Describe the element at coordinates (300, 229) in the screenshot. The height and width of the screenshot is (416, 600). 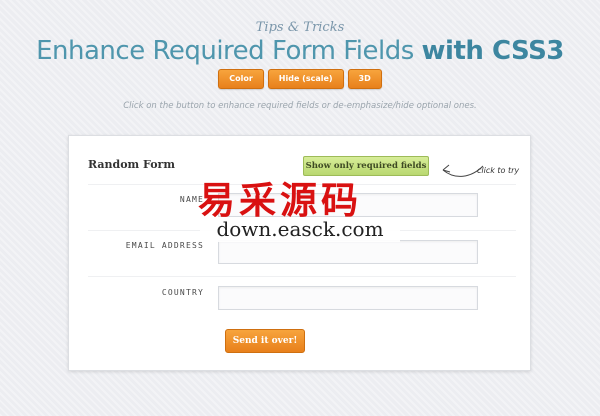
I see `watermark-url: down.easck.com` at that location.